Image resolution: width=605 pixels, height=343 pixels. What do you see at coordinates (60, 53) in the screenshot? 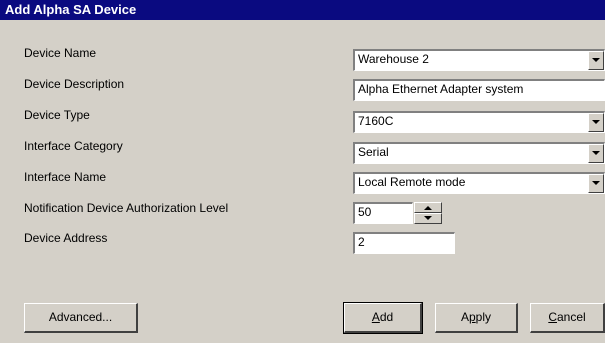
I see `device-name-label: Device Name` at bounding box center [60, 53].